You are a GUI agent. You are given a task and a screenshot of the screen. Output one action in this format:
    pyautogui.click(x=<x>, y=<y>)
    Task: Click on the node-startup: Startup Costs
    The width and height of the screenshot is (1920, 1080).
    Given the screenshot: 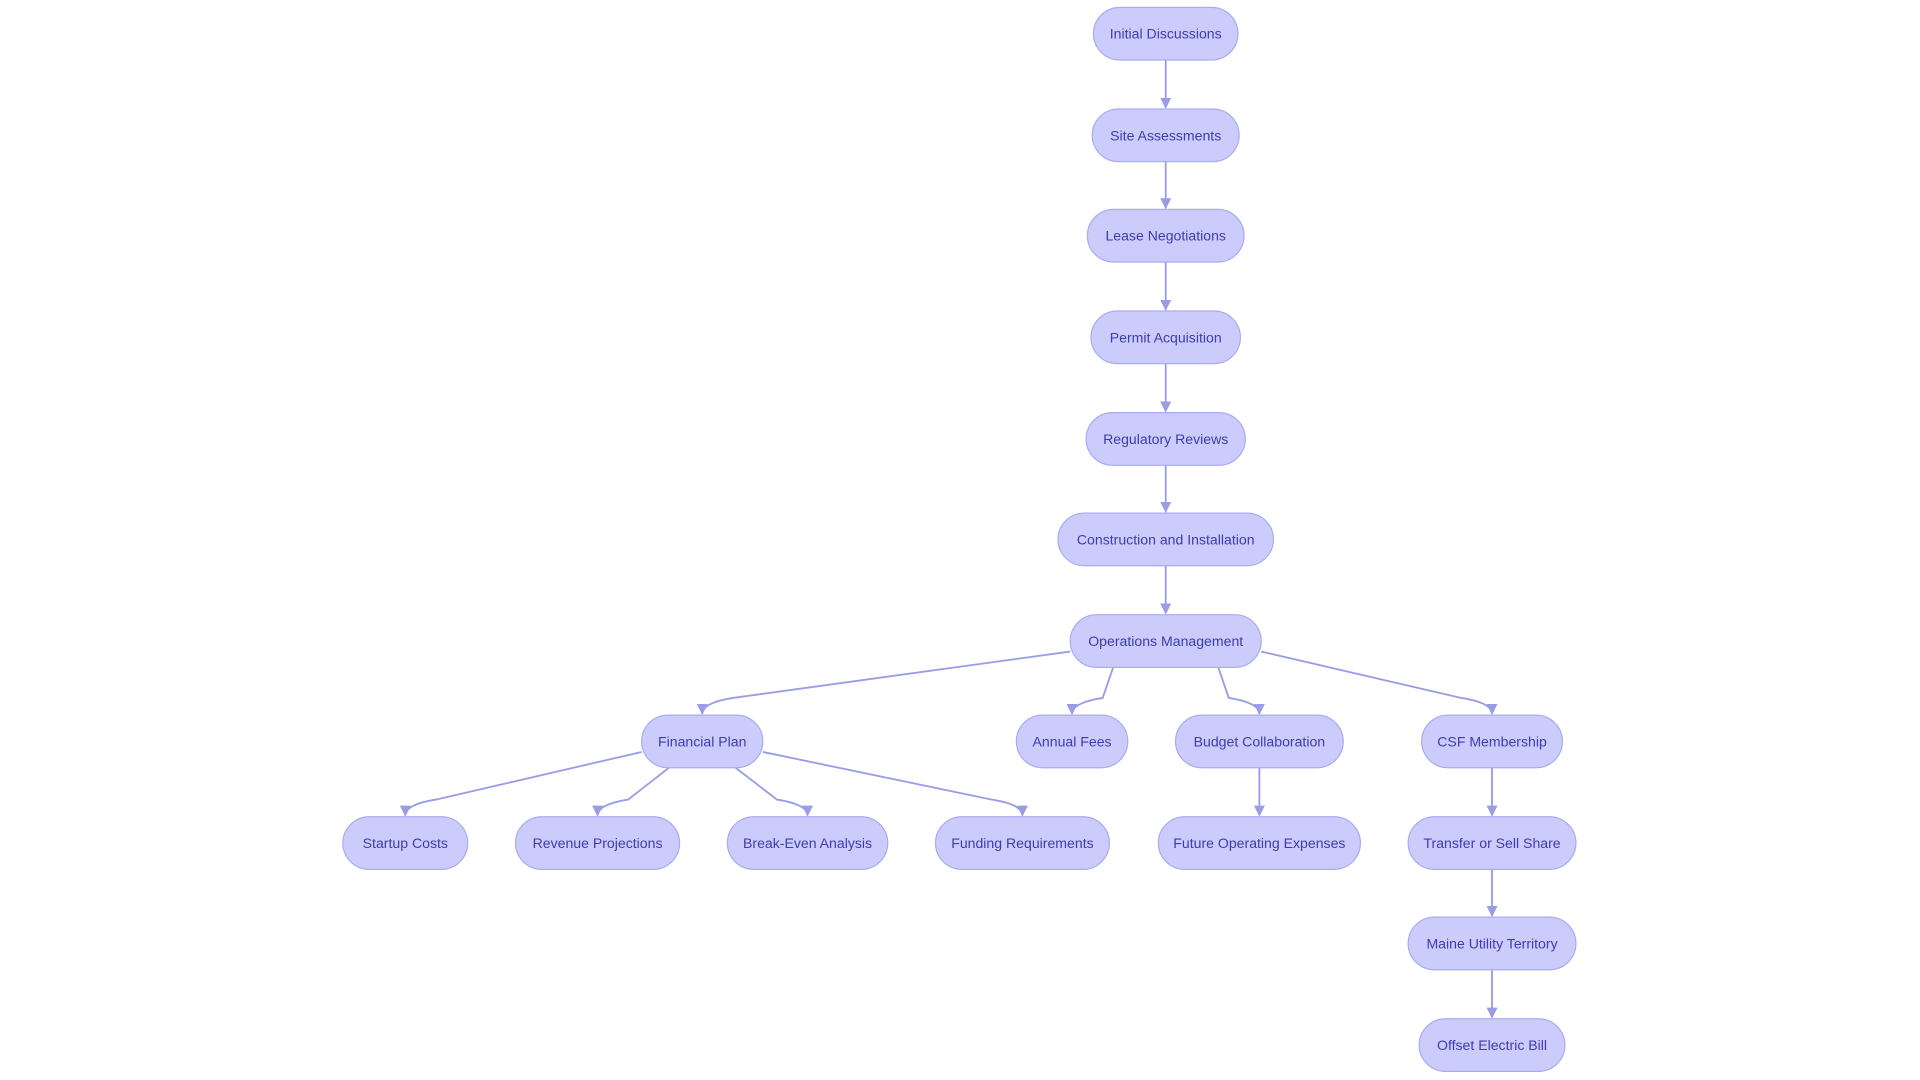 What is the action you would take?
    pyautogui.click(x=405, y=843)
    